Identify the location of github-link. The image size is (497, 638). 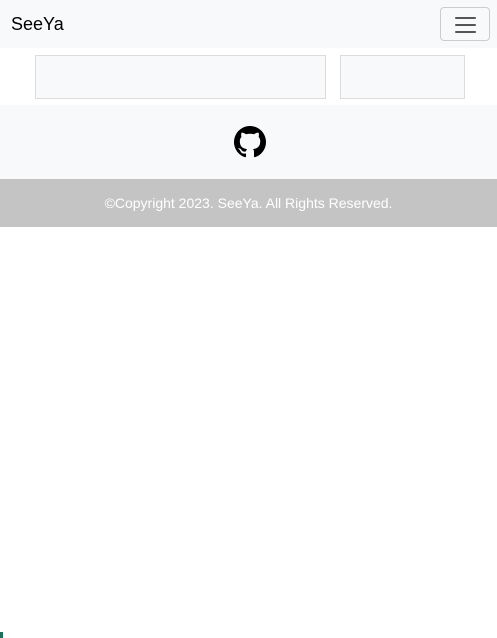
(250, 142).